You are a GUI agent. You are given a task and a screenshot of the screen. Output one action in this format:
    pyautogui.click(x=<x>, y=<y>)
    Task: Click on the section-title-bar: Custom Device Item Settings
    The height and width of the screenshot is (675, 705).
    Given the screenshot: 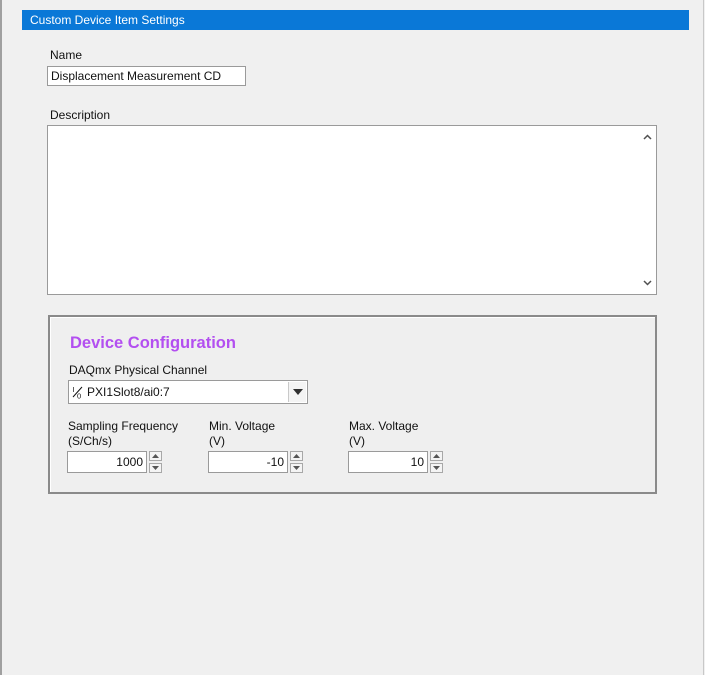 What is the action you would take?
    pyautogui.click(x=355, y=20)
    